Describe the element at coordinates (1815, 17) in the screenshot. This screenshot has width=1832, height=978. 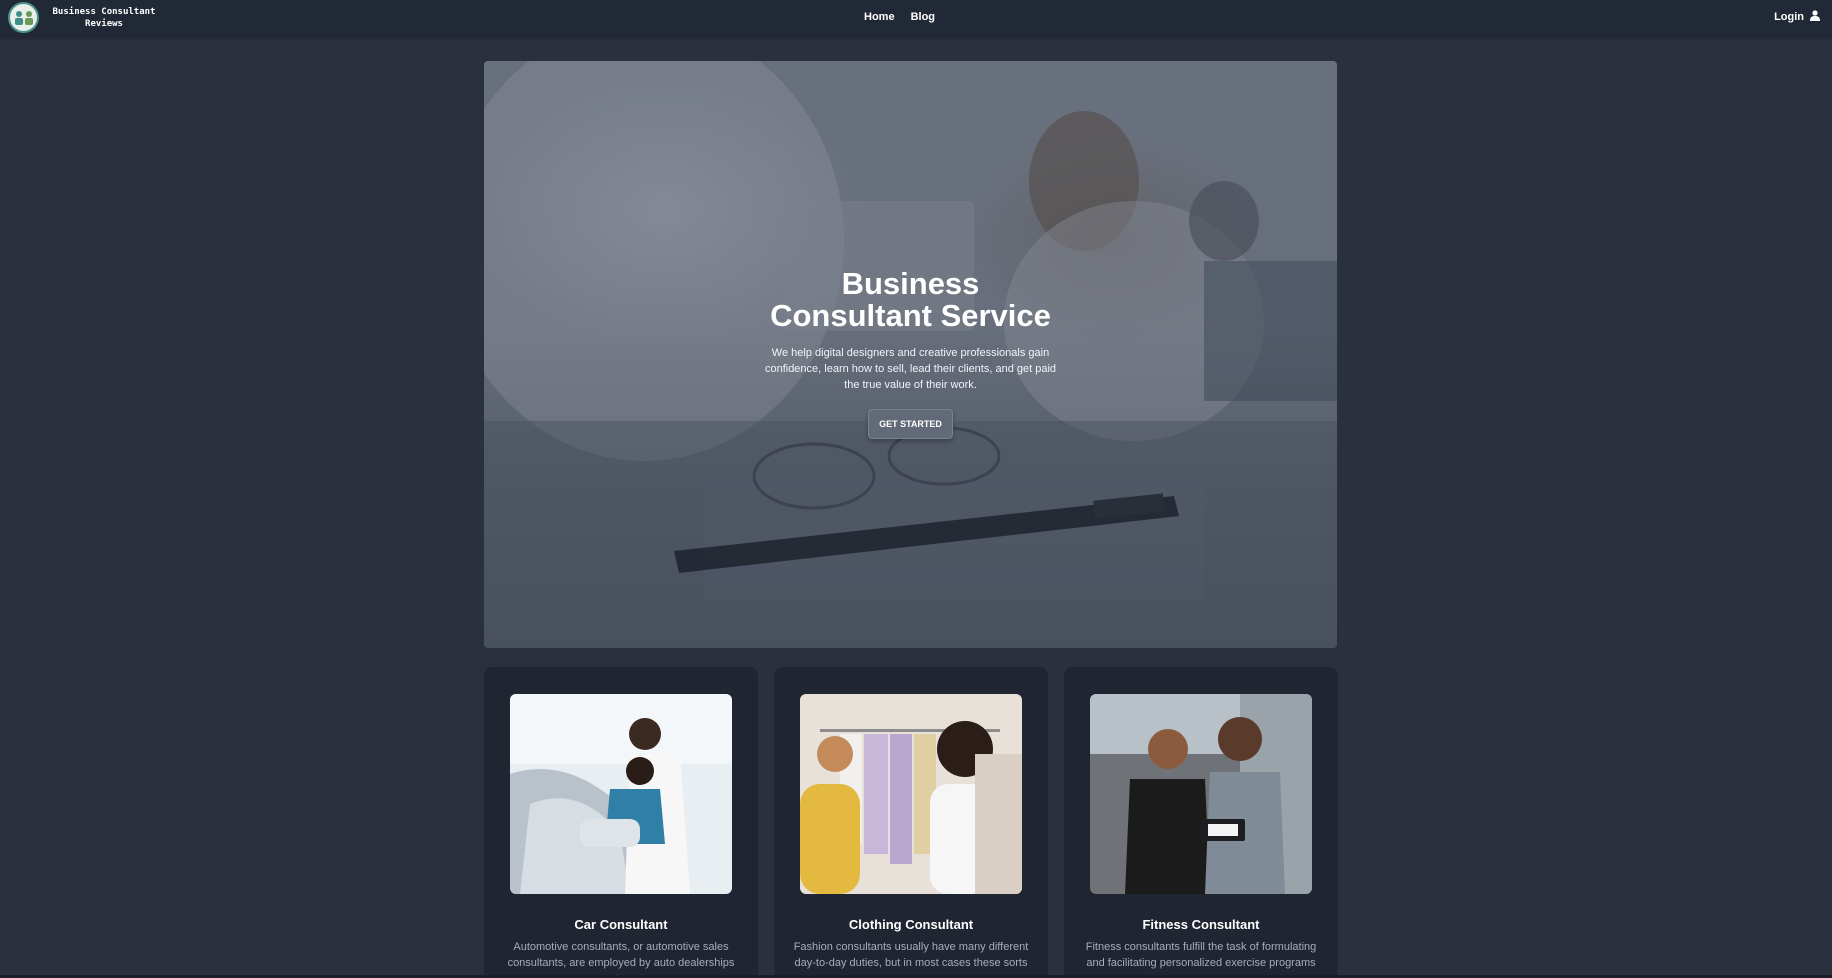
I see `user-icon` at that location.